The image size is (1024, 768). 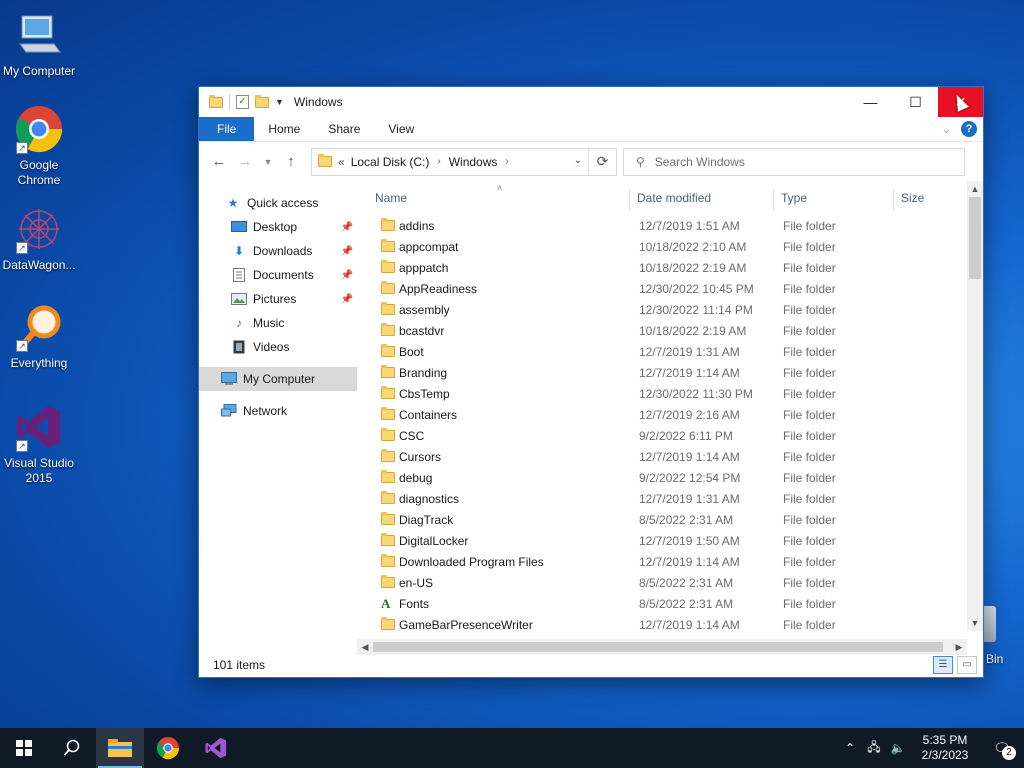 I want to click on search-input, so click(x=794, y=161).